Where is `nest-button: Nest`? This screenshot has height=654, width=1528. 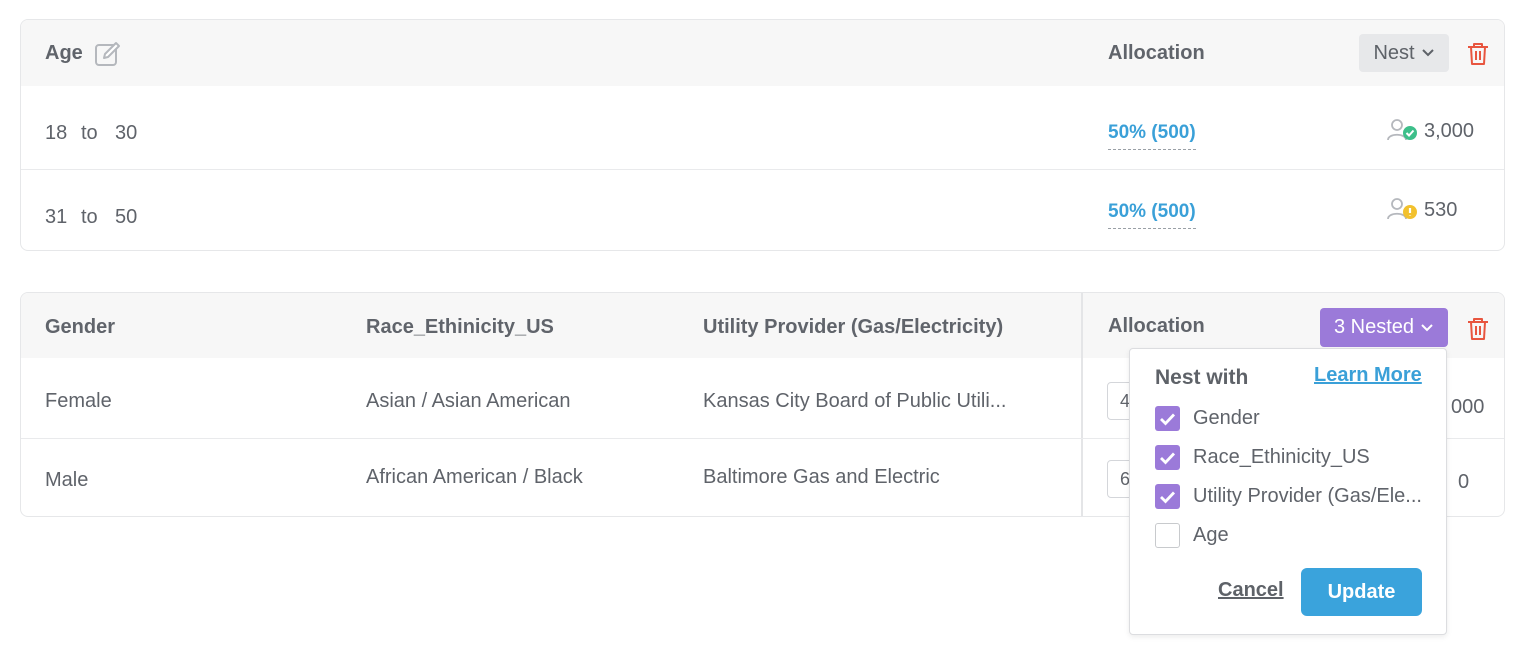 nest-button: Nest is located at coordinates (1404, 53).